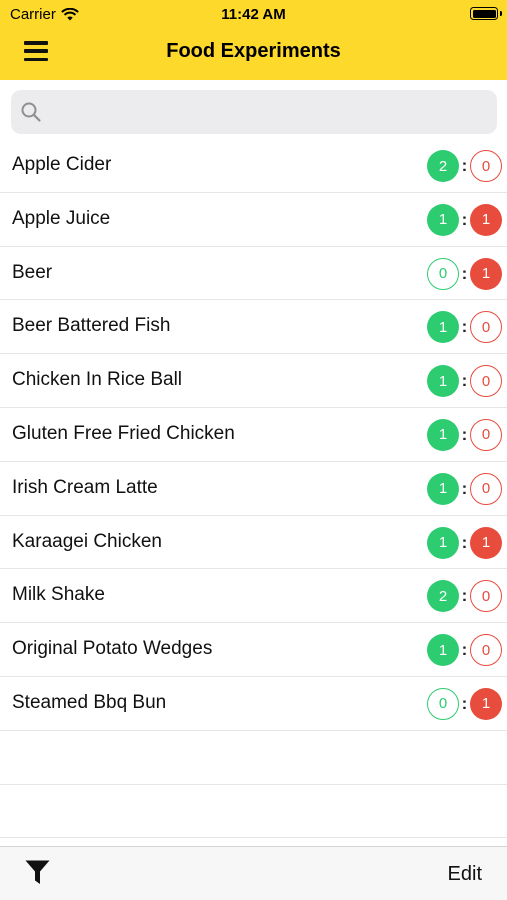  Describe the element at coordinates (62, 164) in the screenshot. I see `item-name: Apple Cider` at that location.